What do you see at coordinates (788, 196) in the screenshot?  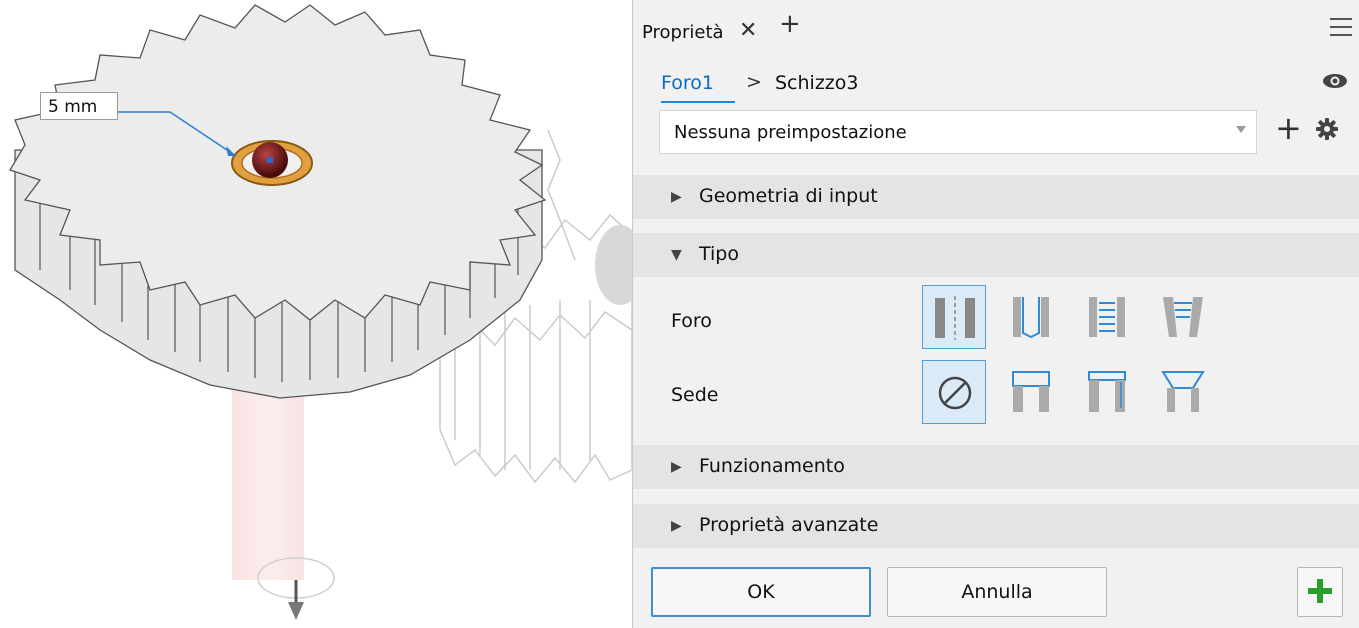 I see `section-title: Geometria di input` at bounding box center [788, 196].